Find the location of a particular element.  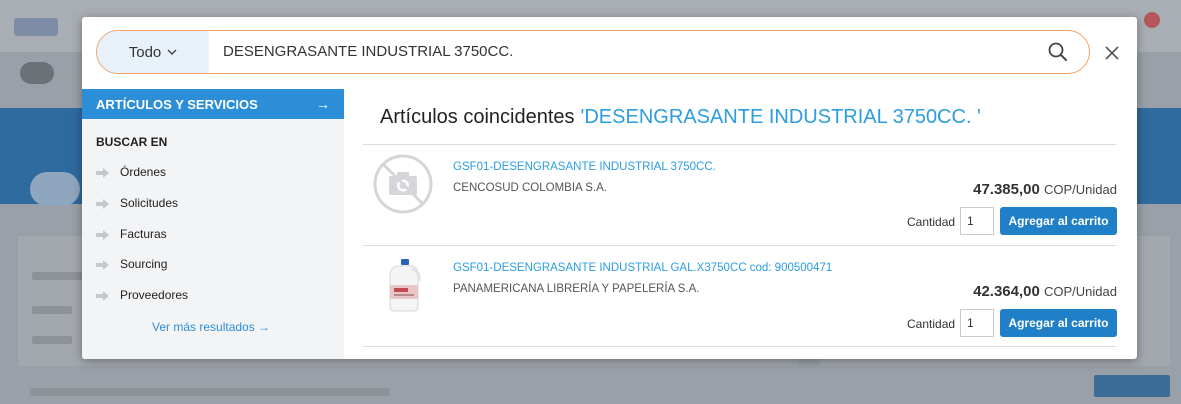

background-pill is located at coordinates (55, 189).